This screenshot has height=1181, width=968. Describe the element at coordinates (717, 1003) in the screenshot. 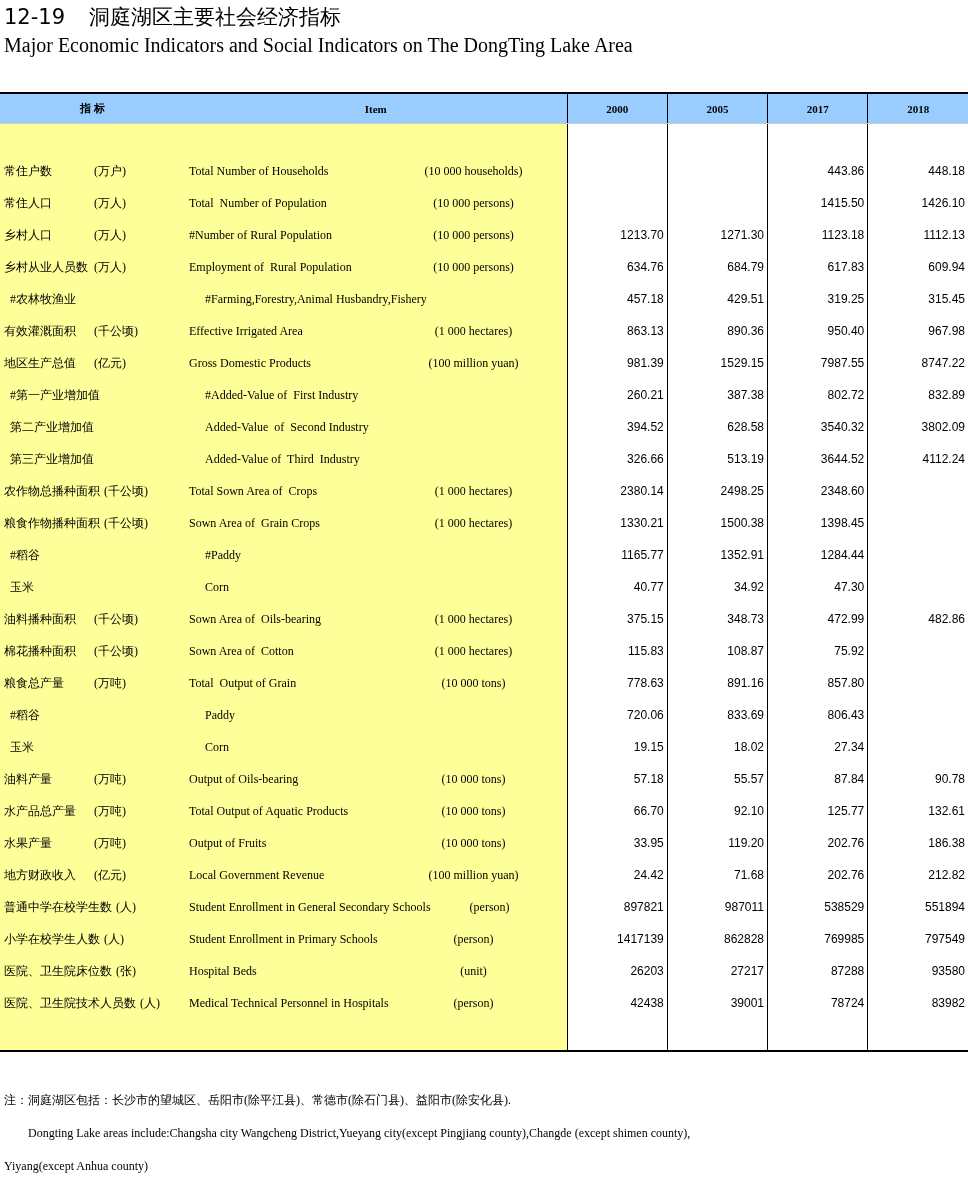

I see `table-cell: 39001` at that location.